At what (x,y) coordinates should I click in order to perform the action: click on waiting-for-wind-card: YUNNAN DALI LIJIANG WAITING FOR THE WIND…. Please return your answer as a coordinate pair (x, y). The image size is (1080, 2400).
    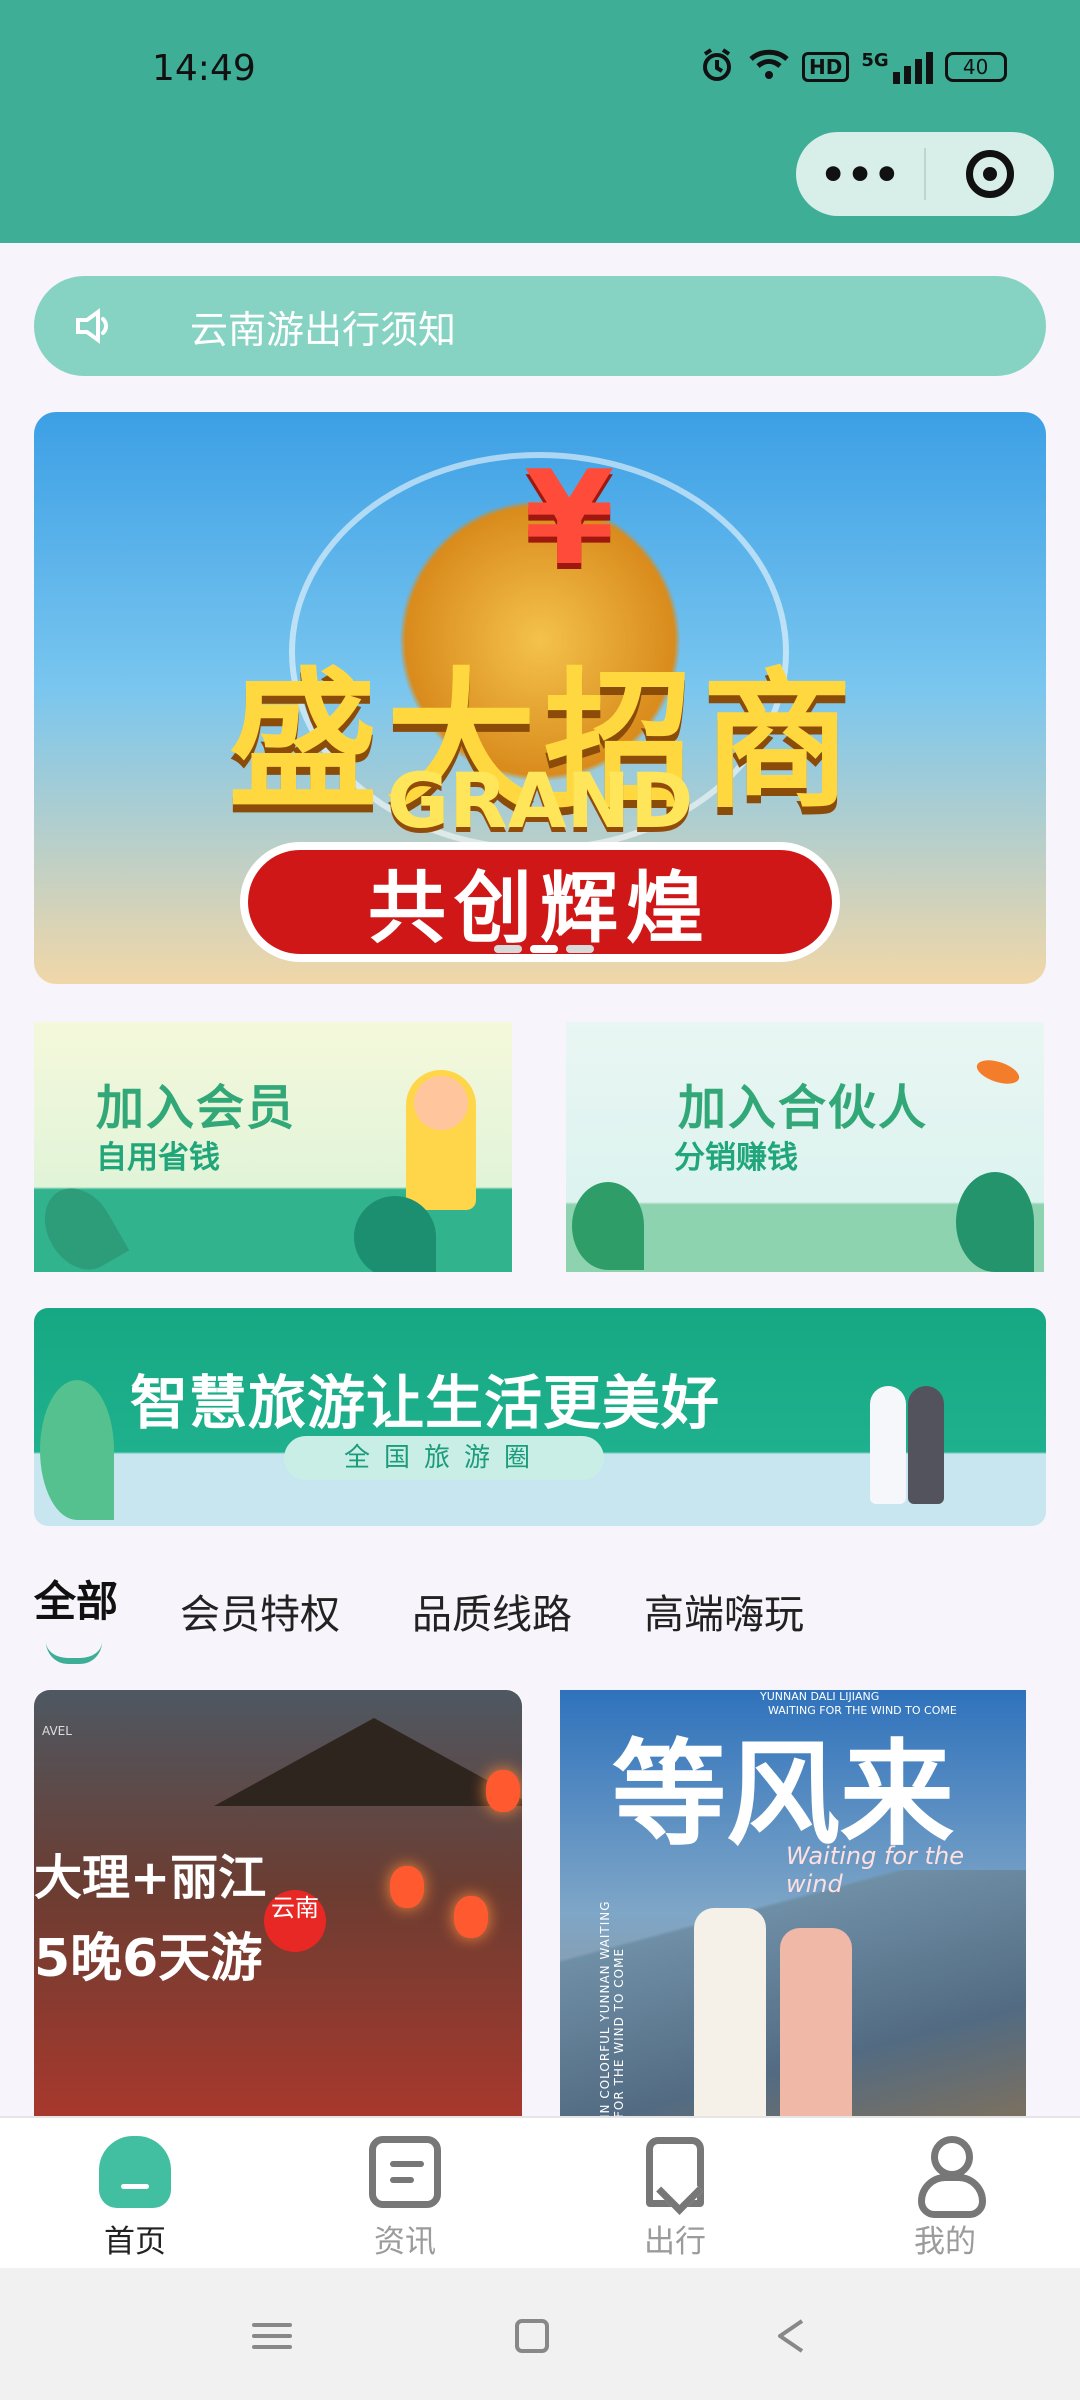
    Looking at the image, I should click on (793, 1904).